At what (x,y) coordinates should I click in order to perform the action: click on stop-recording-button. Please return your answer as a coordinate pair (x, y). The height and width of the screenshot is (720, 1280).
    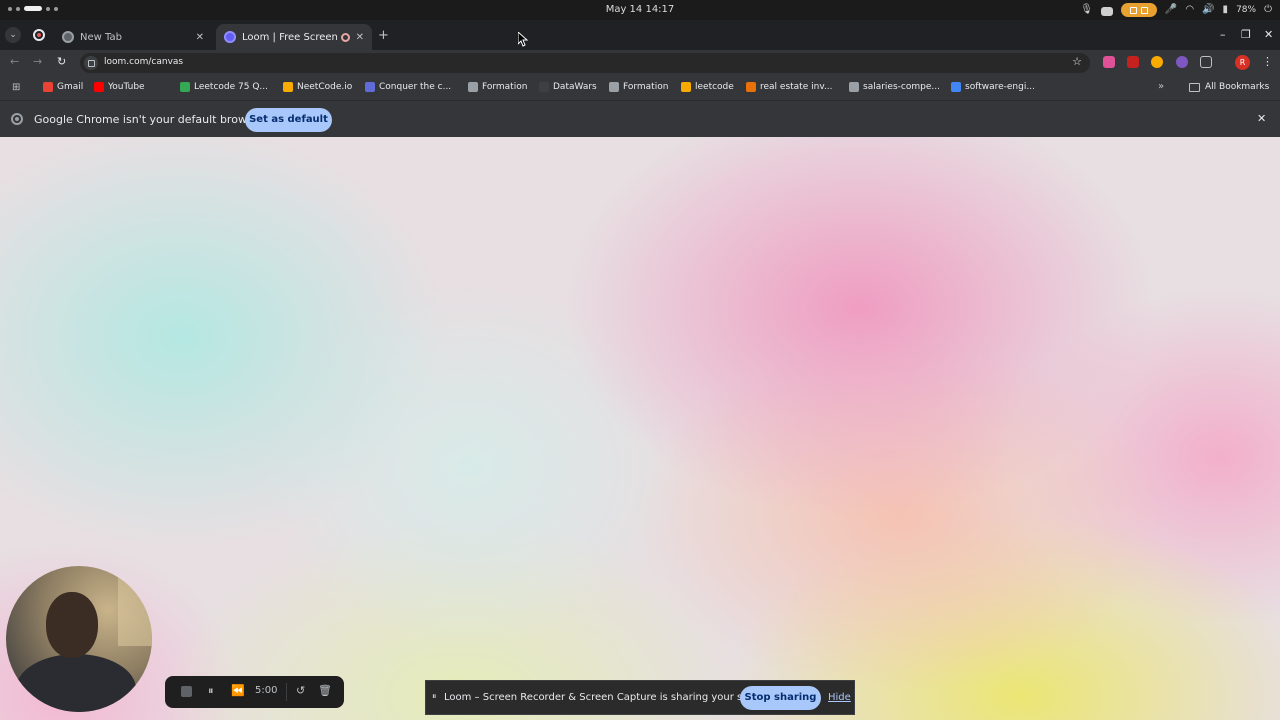
    Looking at the image, I should click on (186, 691).